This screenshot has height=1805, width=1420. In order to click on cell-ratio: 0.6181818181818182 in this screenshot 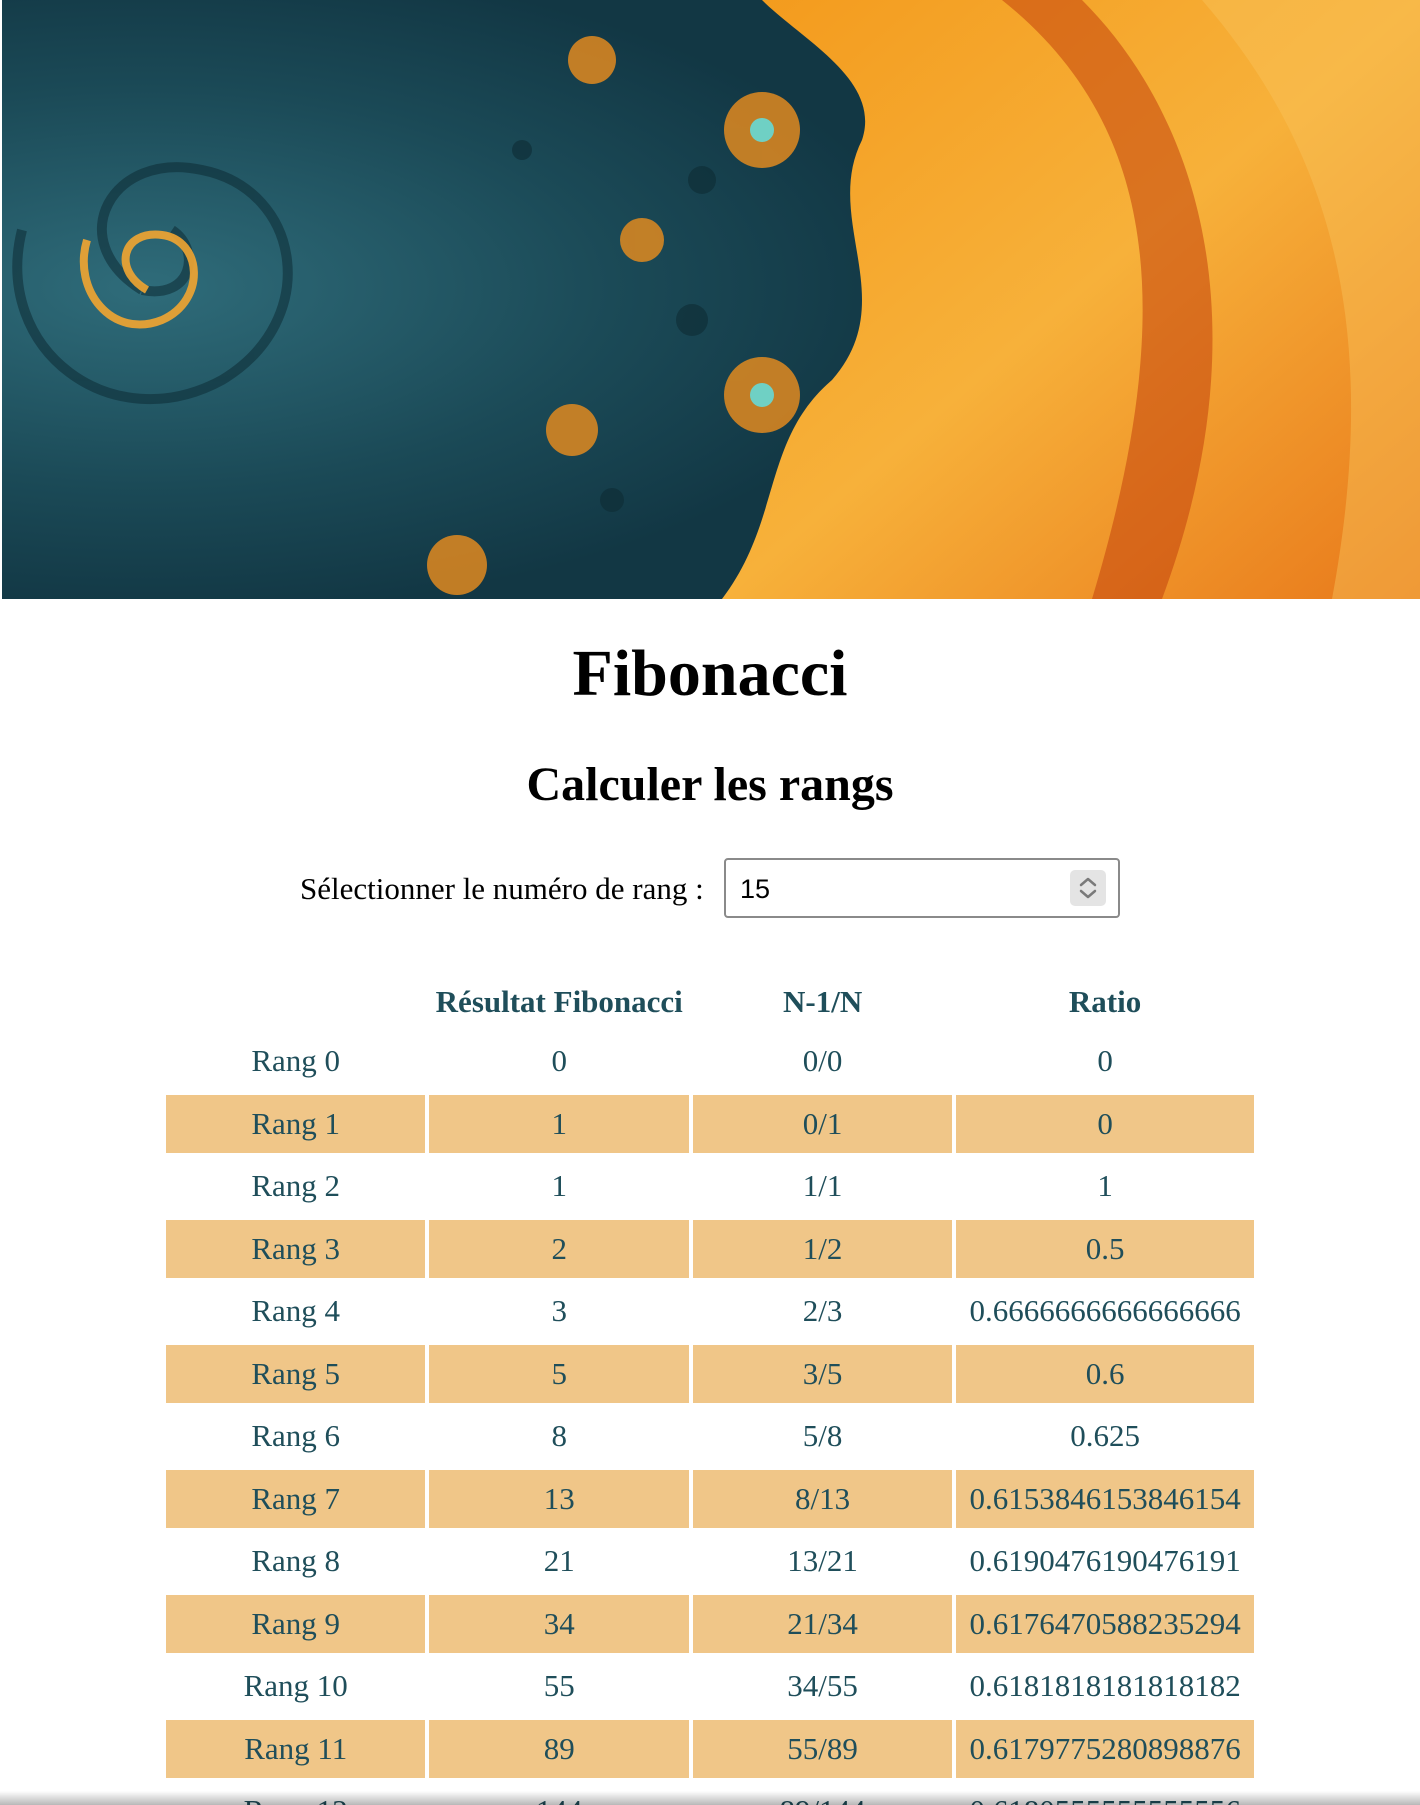, I will do `click(1105, 1686)`.